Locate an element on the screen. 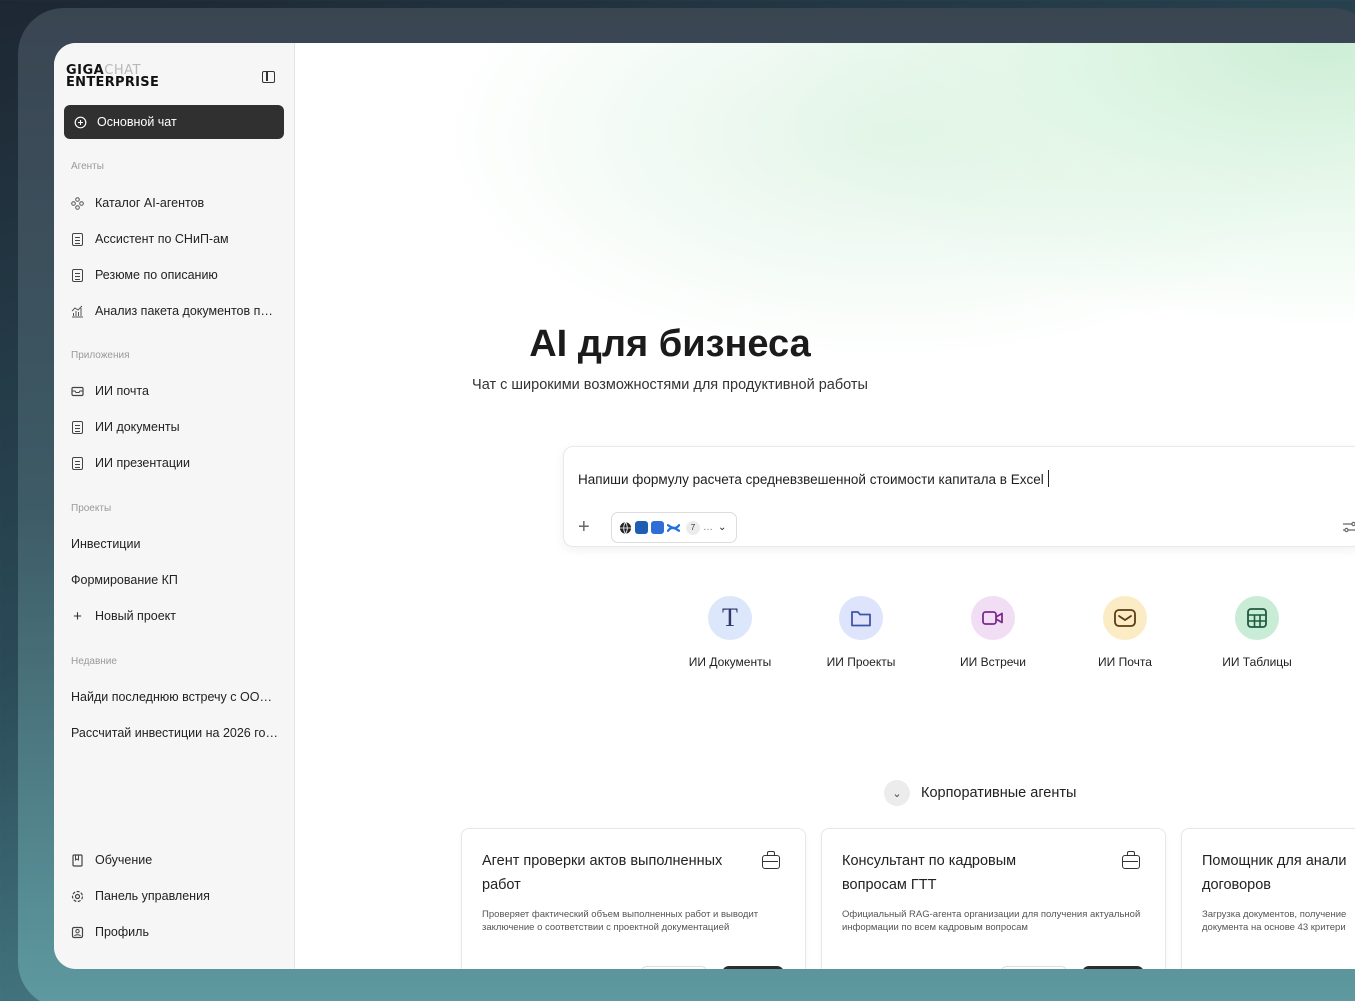 The image size is (1355, 1001). main-chat-button: Основной чат is located at coordinates (174, 122).